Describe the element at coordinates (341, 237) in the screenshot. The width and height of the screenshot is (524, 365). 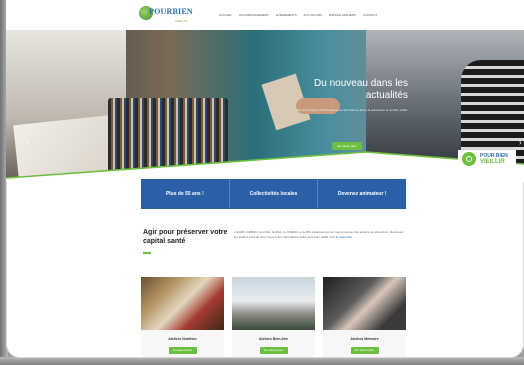
I see `intro-link: Voir le calendrier` at that location.